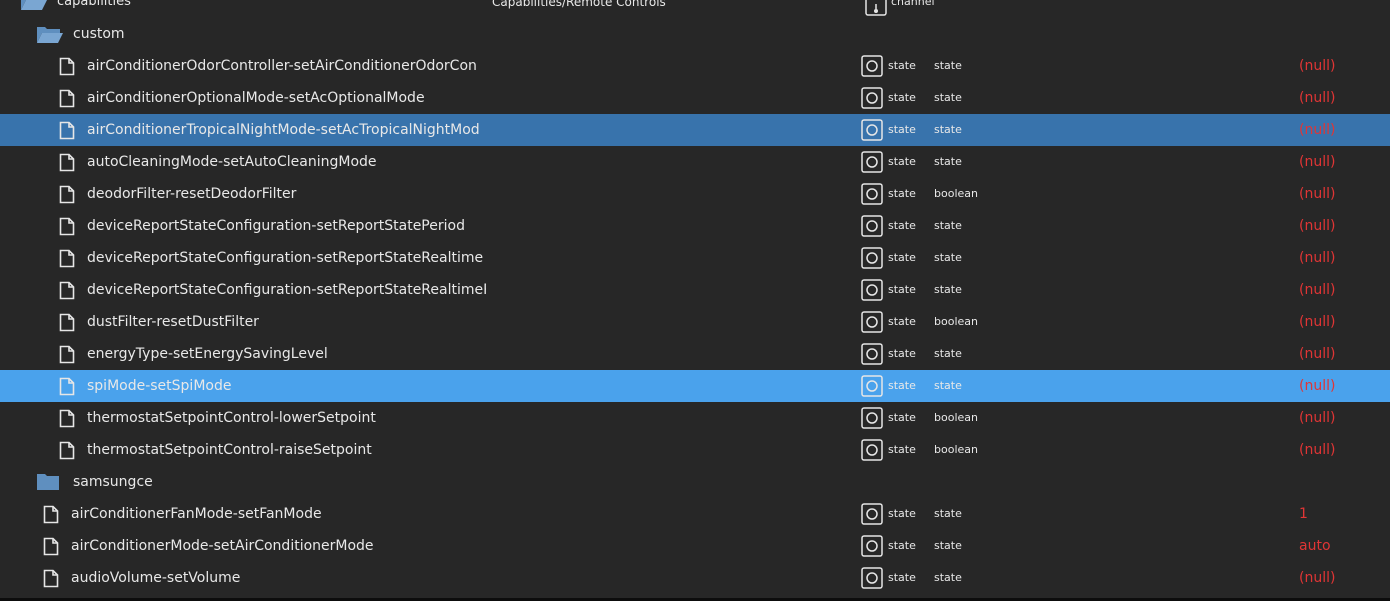 The image size is (1390, 601). What do you see at coordinates (94, 4) in the screenshot?
I see `tree-item-label: capabilities` at bounding box center [94, 4].